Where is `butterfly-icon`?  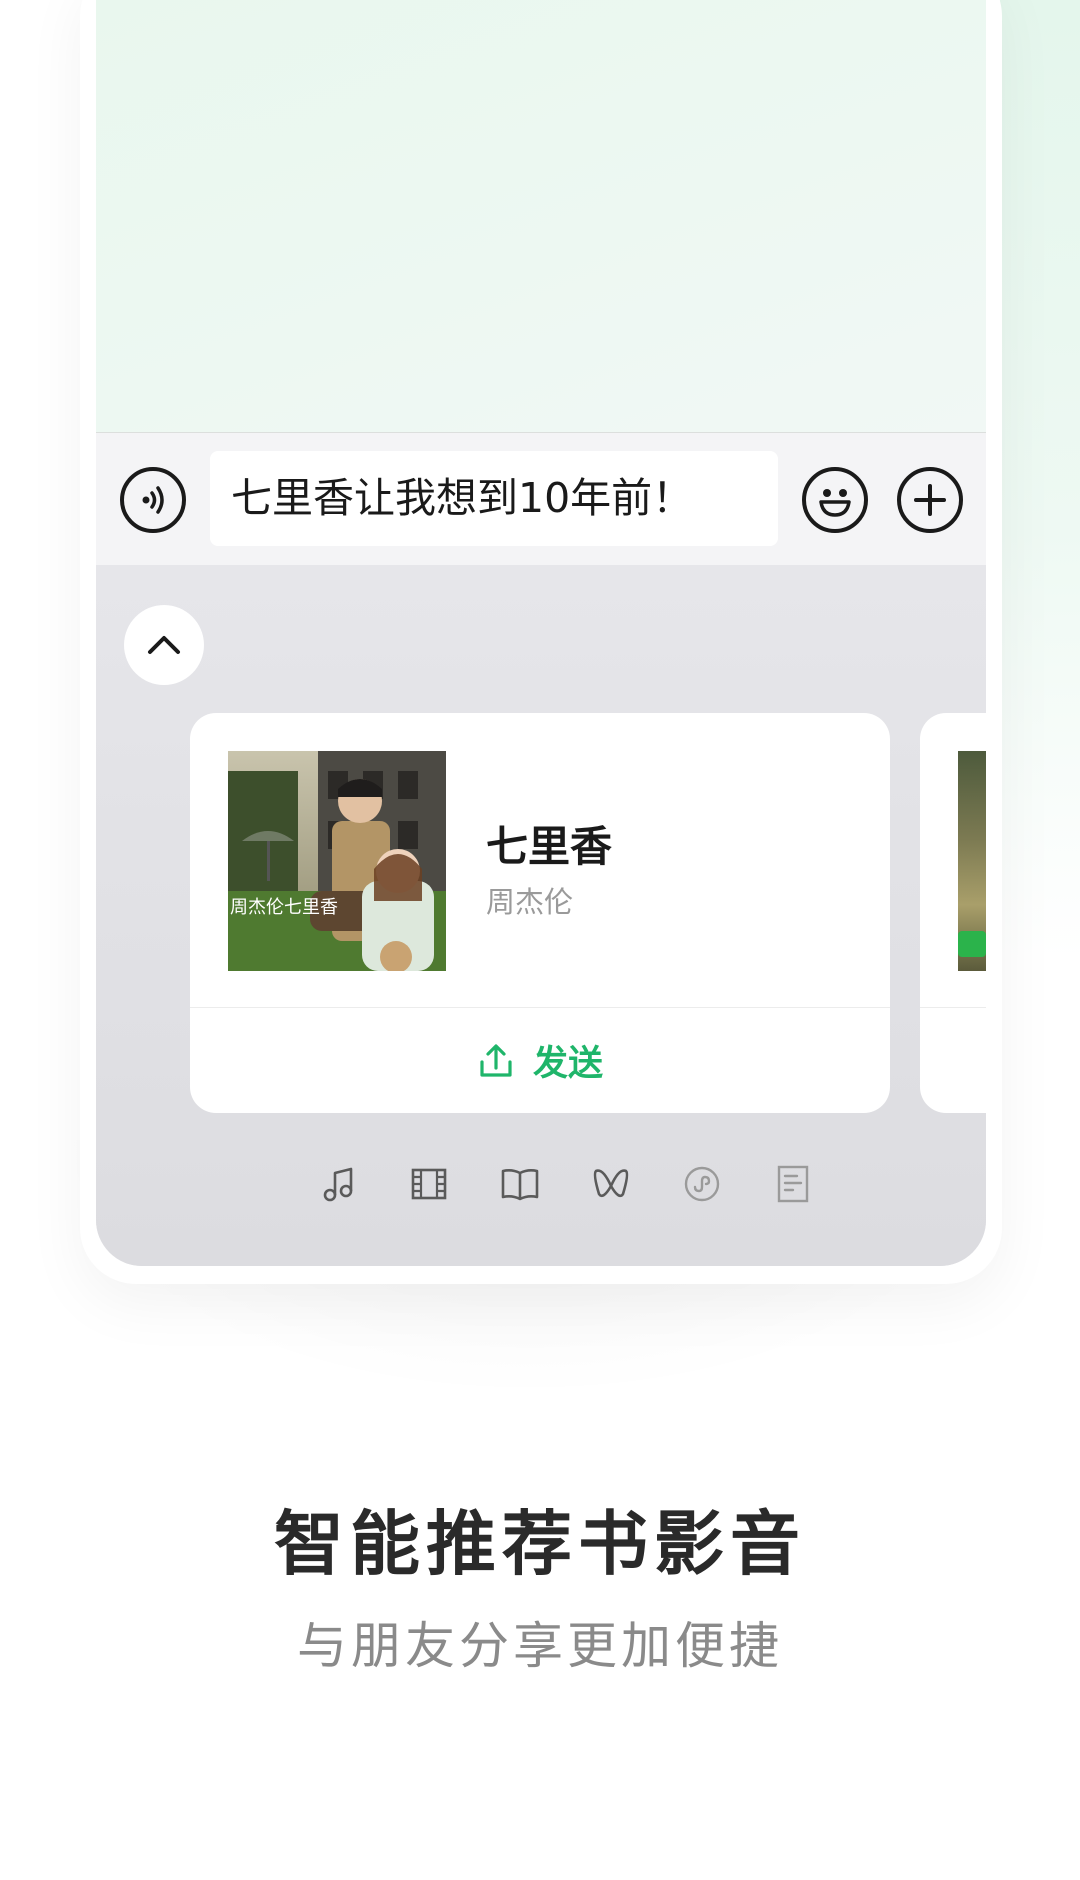 butterfly-icon is located at coordinates (610, 1183).